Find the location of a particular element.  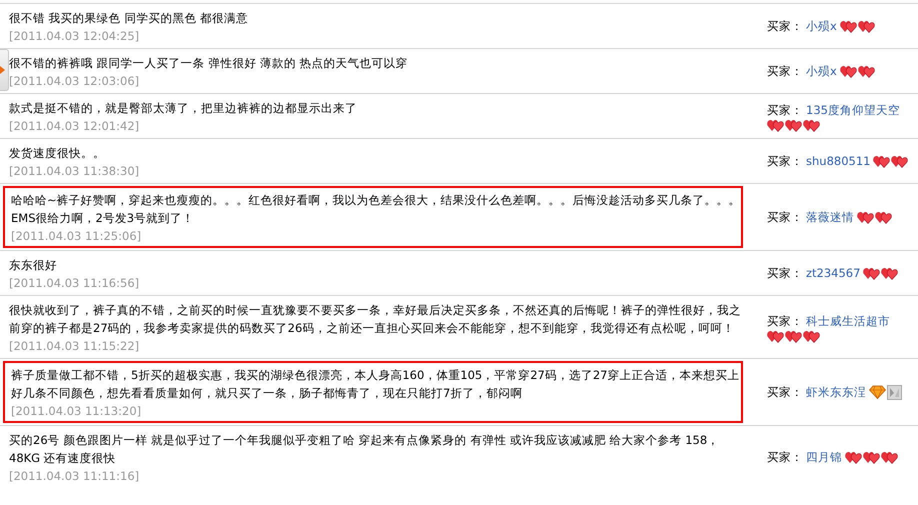

review-text: 款式是挺不错的，就是臀部太薄了，把里边裤裤的边都显示出来了 is located at coordinates (183, 108).